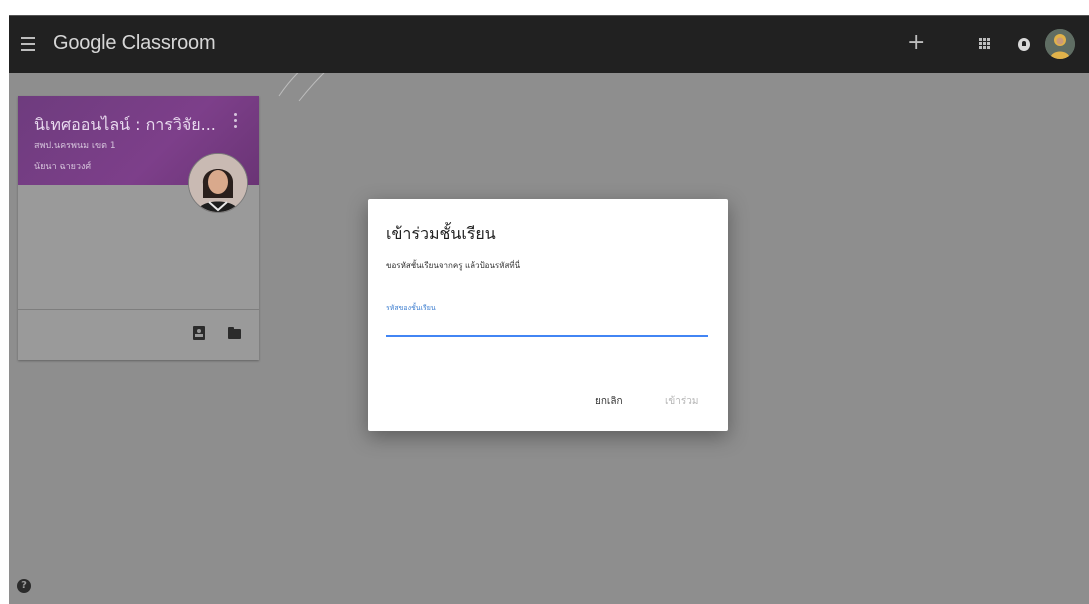  What do you see at coordinates (134, 43) in the screenshot?
I see `app-title: Google Classroom` at bounding box center [134, 43].